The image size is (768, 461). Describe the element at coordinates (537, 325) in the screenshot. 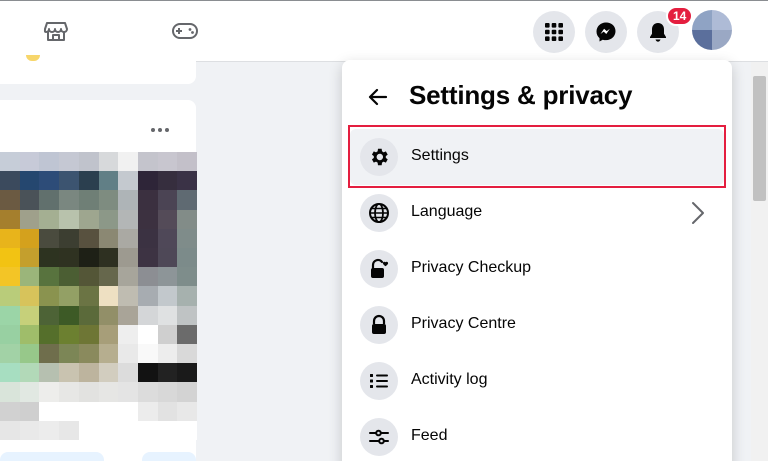

I see `menu-item-privacy-centre: Privacy Centre` at that location.